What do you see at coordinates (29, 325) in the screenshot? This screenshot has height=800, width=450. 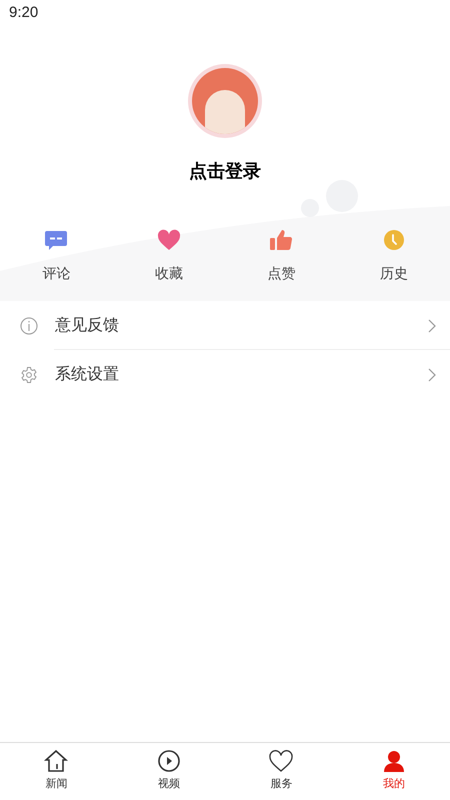 I see `info-icon` at bounding box center [29, 325].